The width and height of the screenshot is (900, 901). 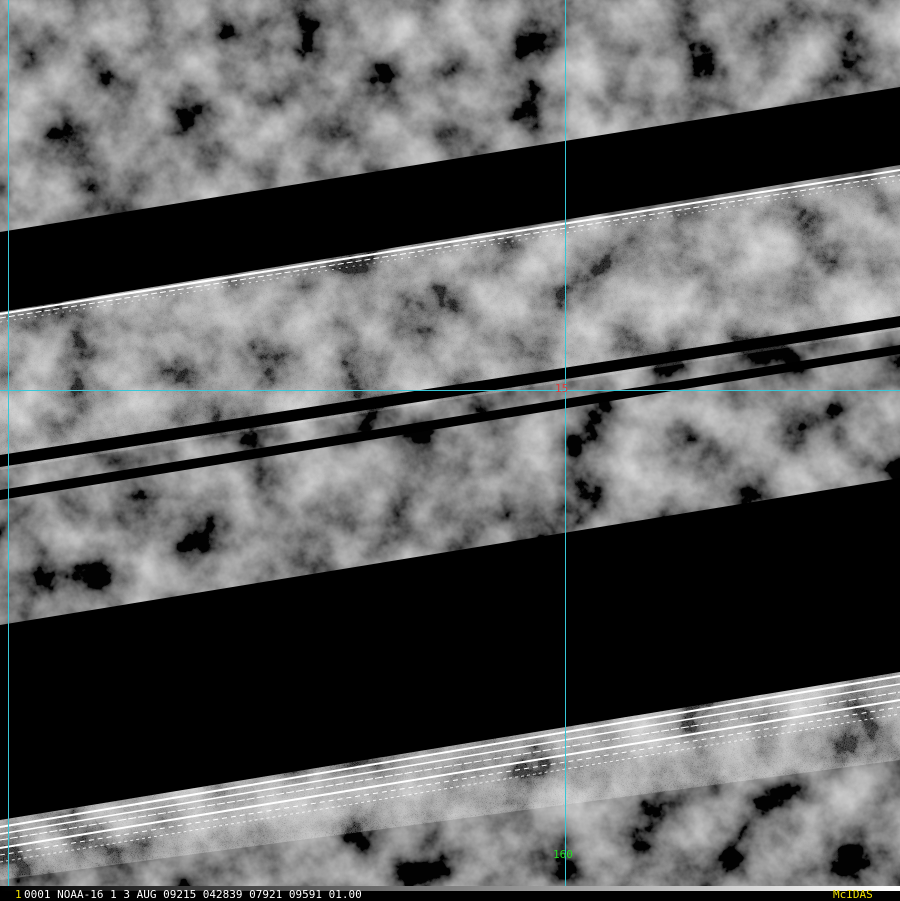 What do you see at coordinates (563, 854) in the screenshot?
I see `longitude-label: 160` at bounding box center [563, 854].